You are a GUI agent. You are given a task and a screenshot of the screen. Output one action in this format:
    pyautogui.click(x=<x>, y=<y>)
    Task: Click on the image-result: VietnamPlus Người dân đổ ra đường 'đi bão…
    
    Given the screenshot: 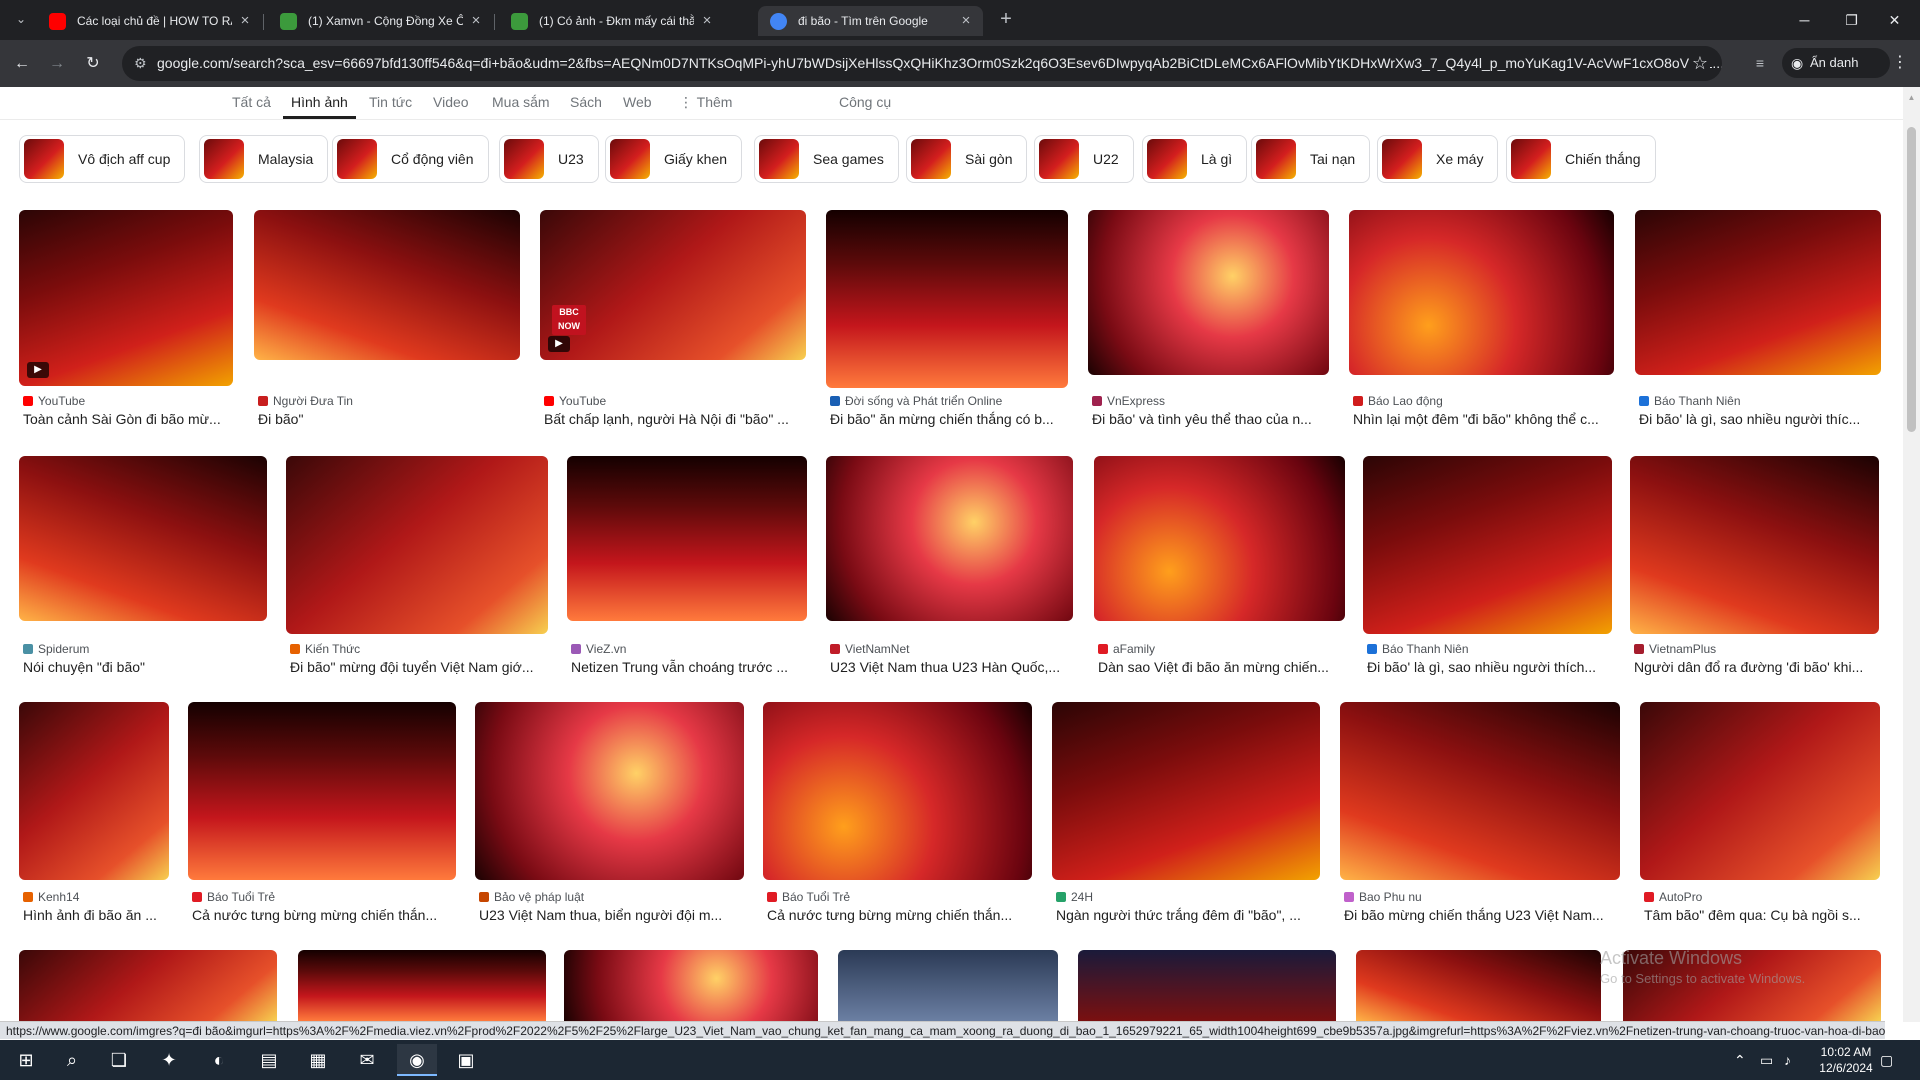 What is the action you would take?
    pyautogui.click(x=1754, y=567)
    